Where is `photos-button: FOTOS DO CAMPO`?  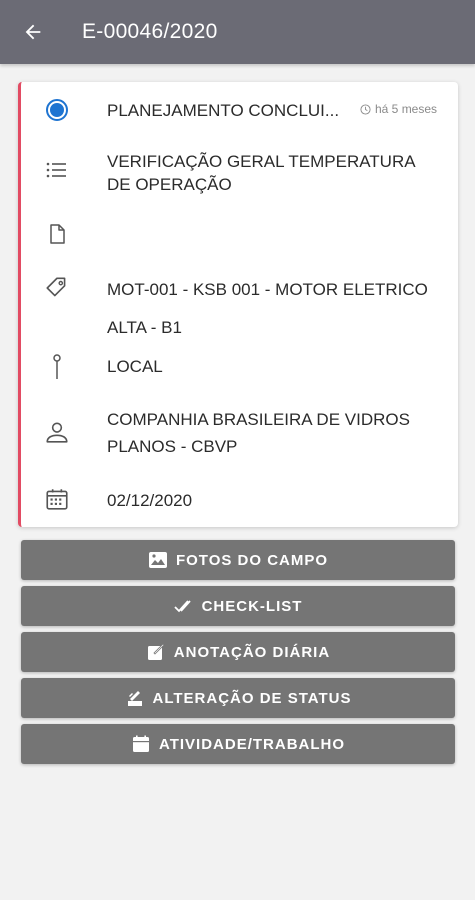
photos-button: FOTOS DO CAMPO is located at coordinates (238, 560).